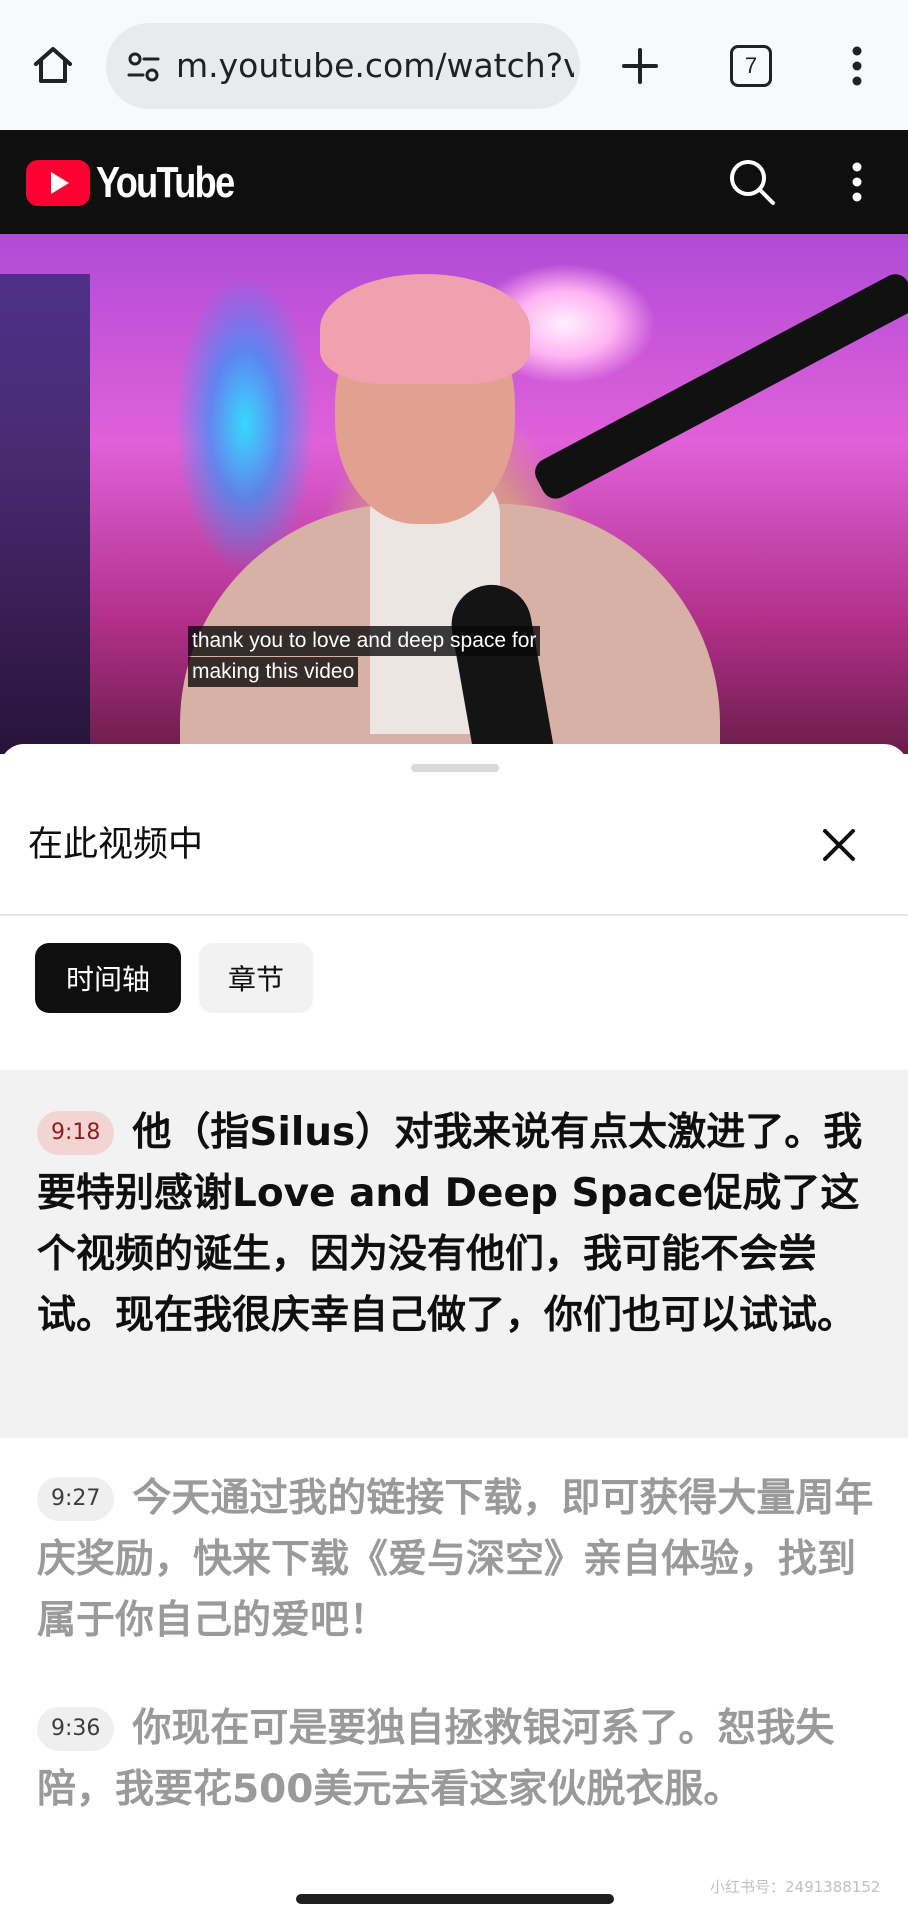  What do you see at coordinates (364, 641) in the screenshot?
I see `caption-line: thank you to love and deep space for` at bounding box center [364, 641].